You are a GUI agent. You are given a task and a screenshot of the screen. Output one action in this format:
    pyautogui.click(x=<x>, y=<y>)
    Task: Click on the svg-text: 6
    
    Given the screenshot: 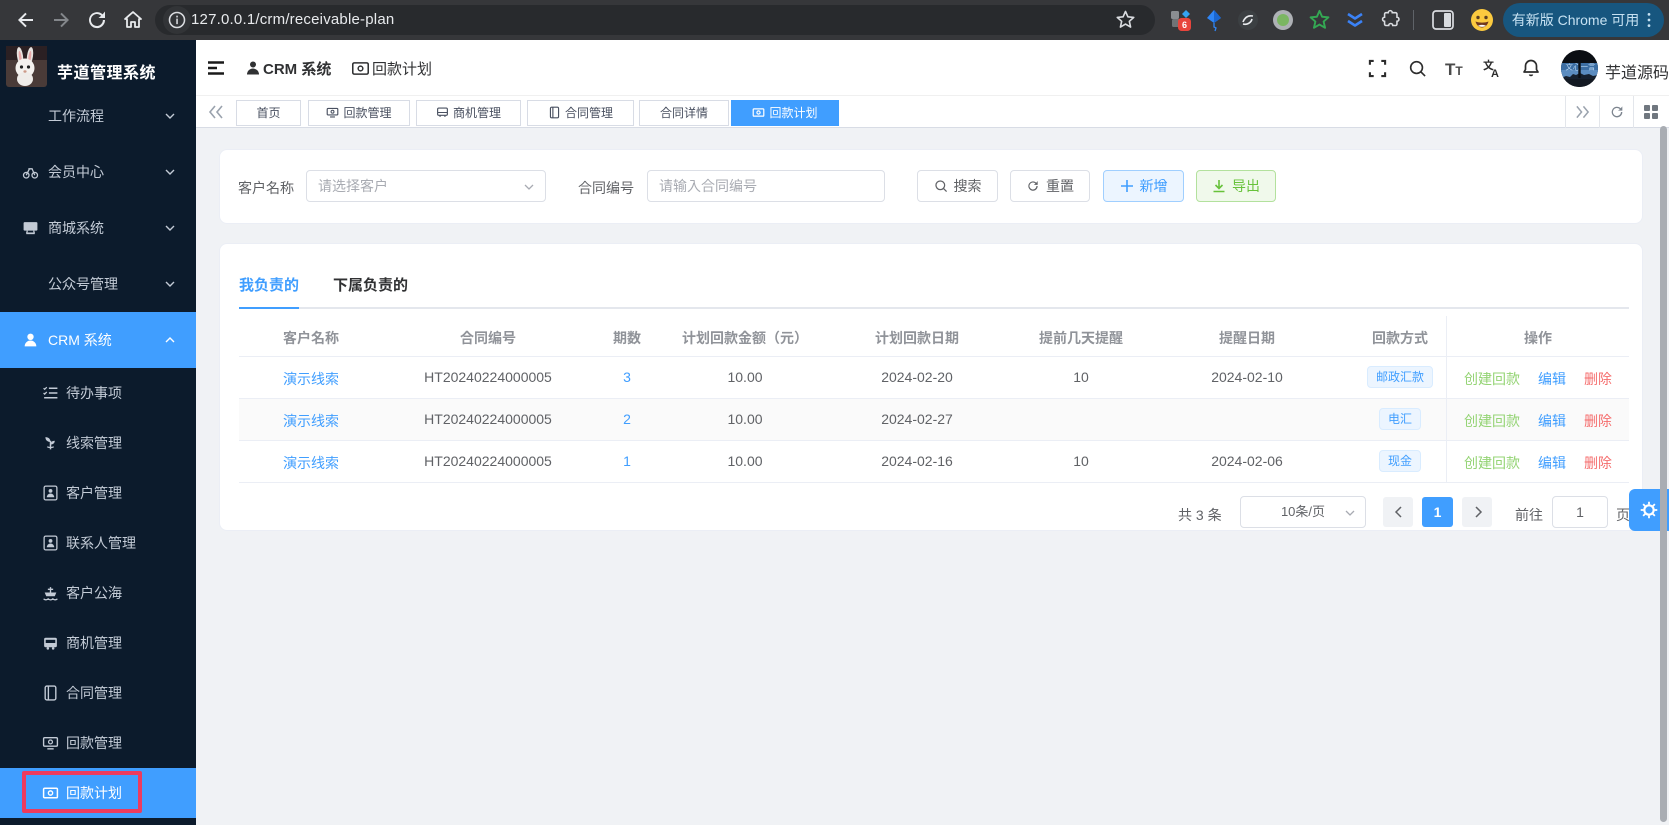 What is the action you would take?
    pyautogui.click(x=1184, y=25)
    